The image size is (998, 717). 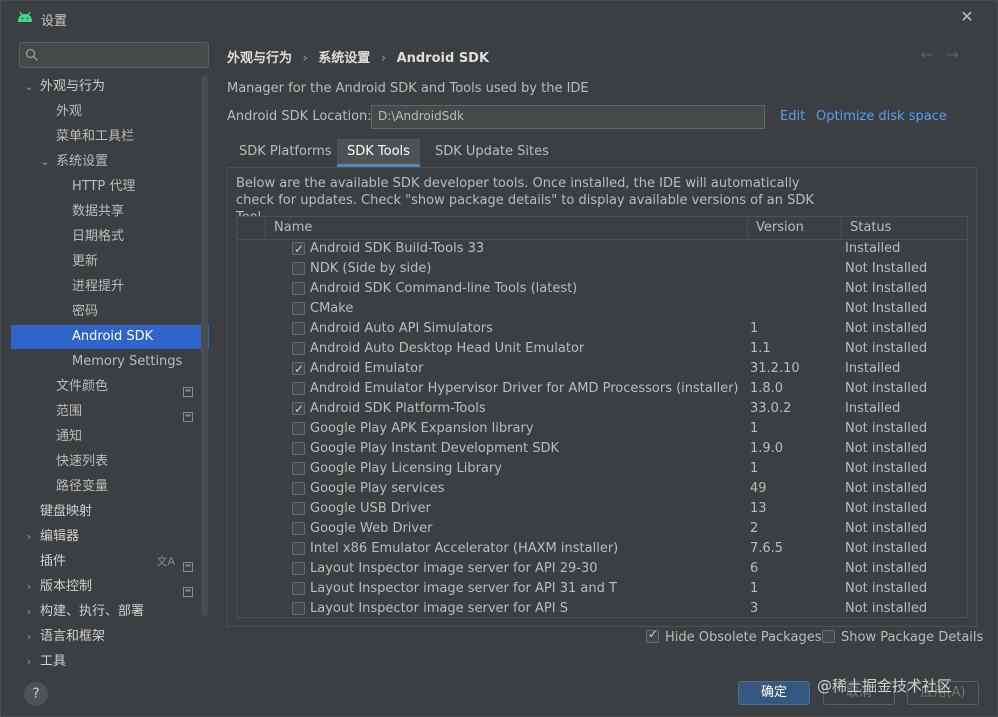 I want to click on column-header-version: Version, so click(x=794, y=228).